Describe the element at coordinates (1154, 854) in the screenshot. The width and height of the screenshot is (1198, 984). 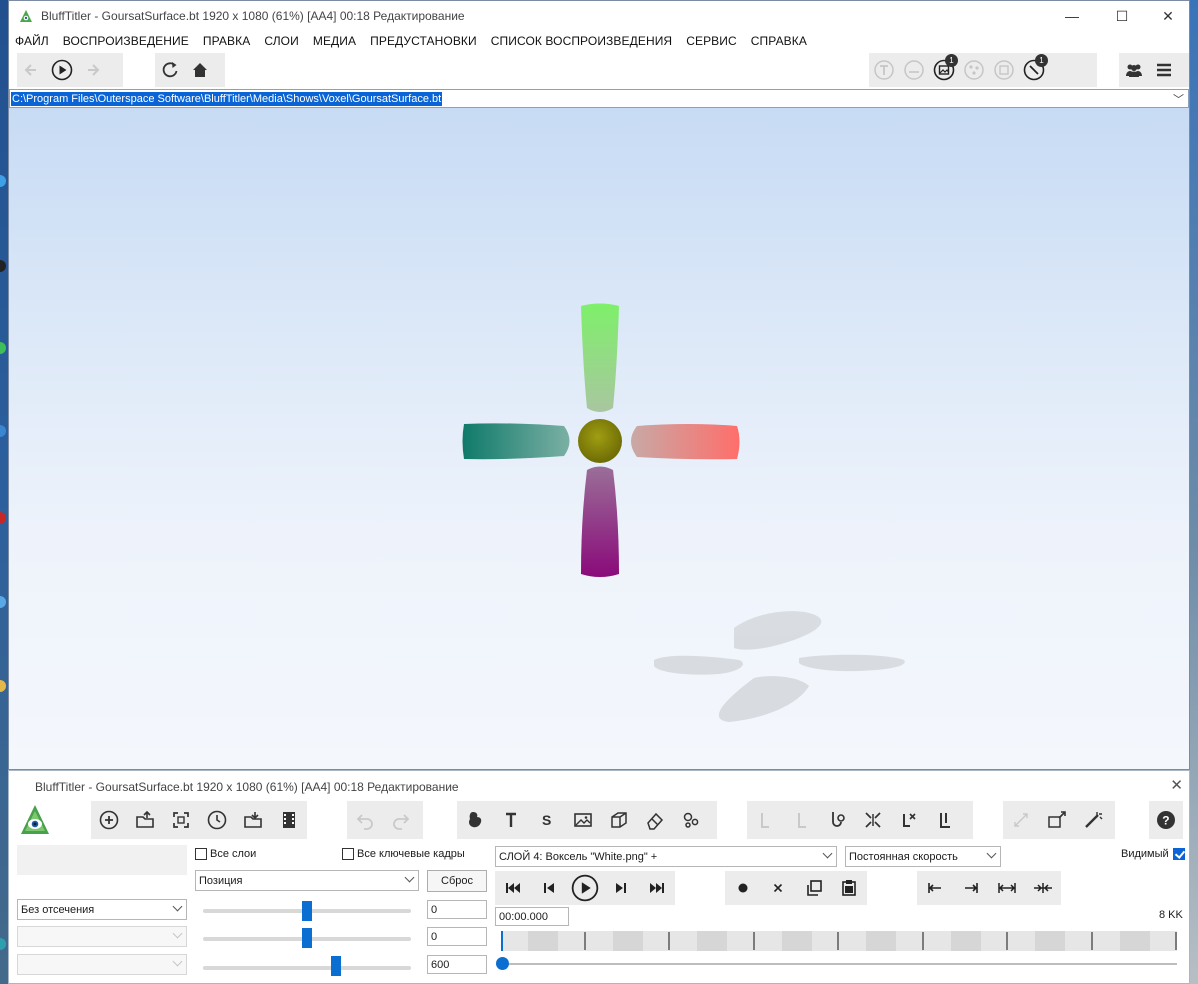
I see `visible-checkbox: Видимый` at that location.